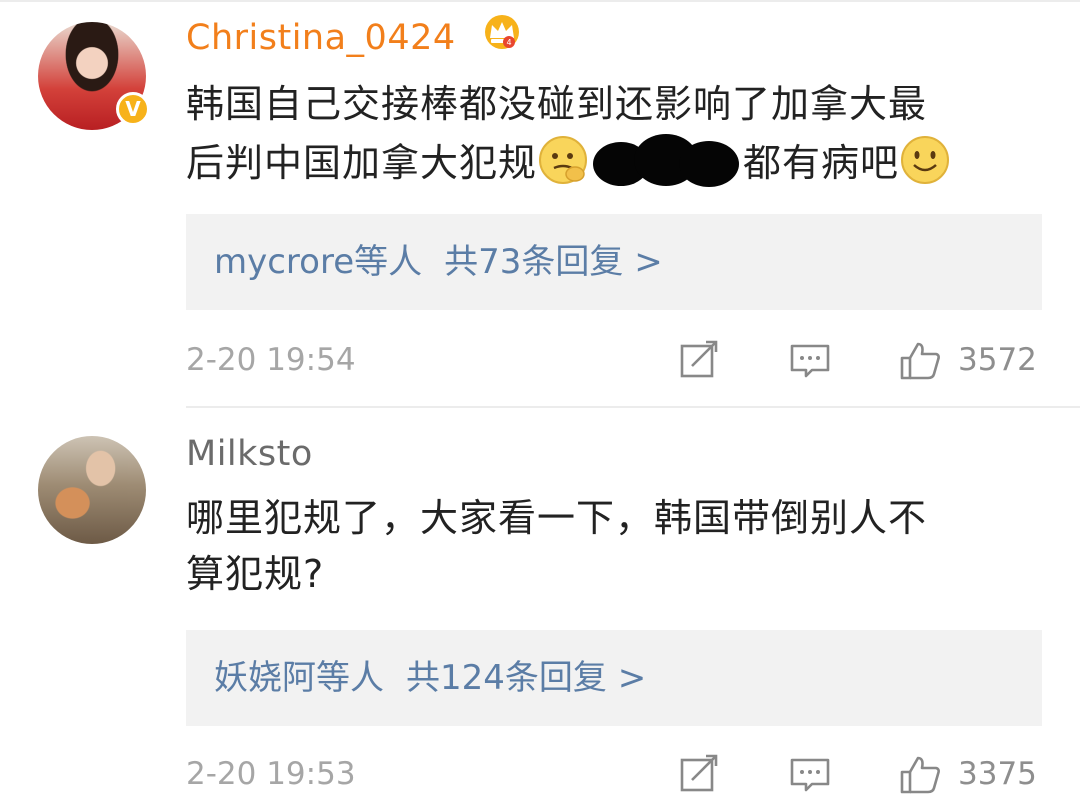 The width and height of the screenshot is (1080, 812). I want to click on username: Milksto, so click(249, 454).